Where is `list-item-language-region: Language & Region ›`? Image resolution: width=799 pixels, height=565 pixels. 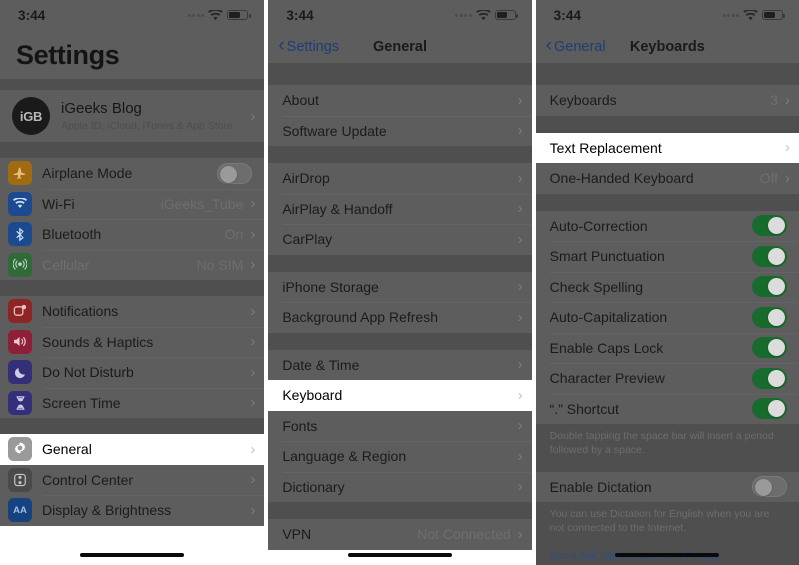
list-item-language-region: Language & Region › is located at coordinates (400, 456).